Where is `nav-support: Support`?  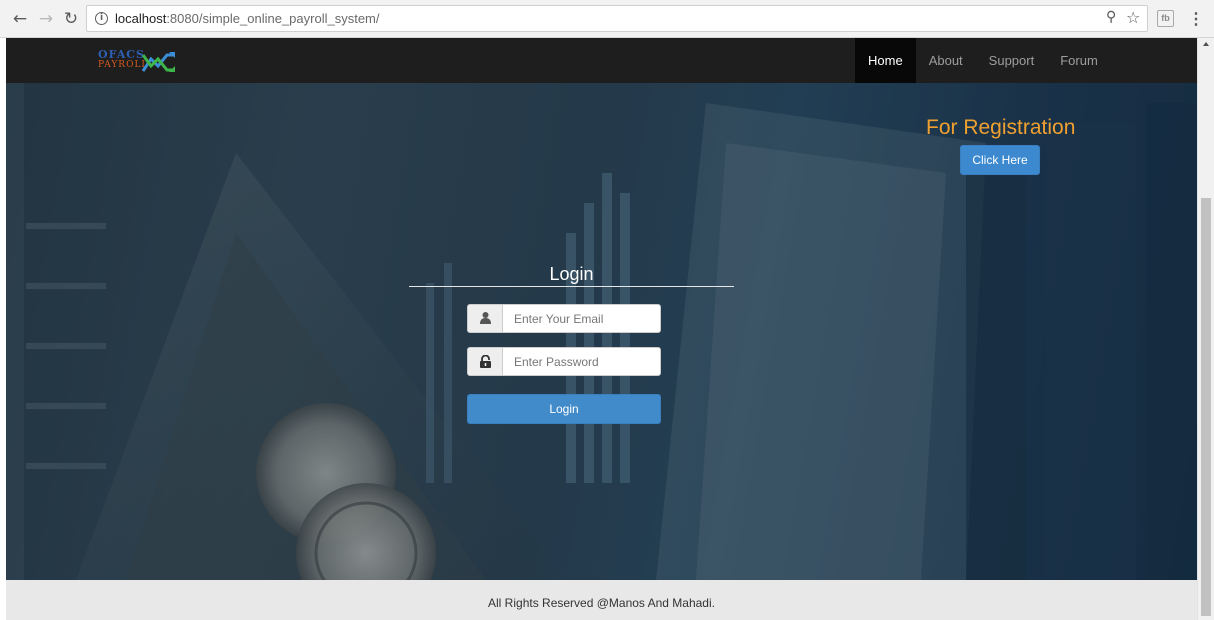 nav-support: Support is located at coordinates (1012, 60).